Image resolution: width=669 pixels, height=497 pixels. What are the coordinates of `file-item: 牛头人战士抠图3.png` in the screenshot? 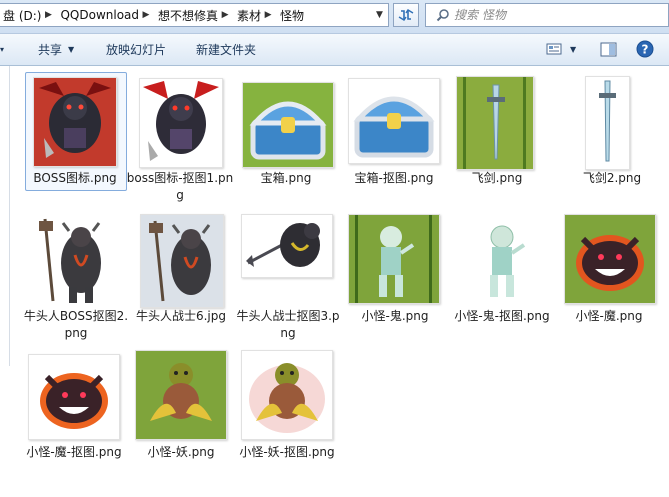 It's located at (288, 277).